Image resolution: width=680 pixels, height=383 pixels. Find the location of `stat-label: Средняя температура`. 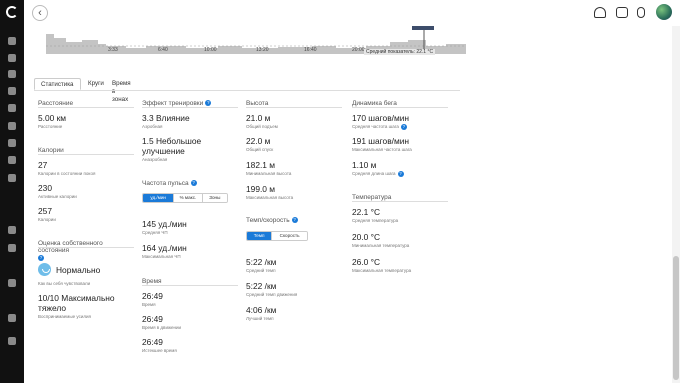

stat-label: Средняя температура is located at coordinates (375, 220).